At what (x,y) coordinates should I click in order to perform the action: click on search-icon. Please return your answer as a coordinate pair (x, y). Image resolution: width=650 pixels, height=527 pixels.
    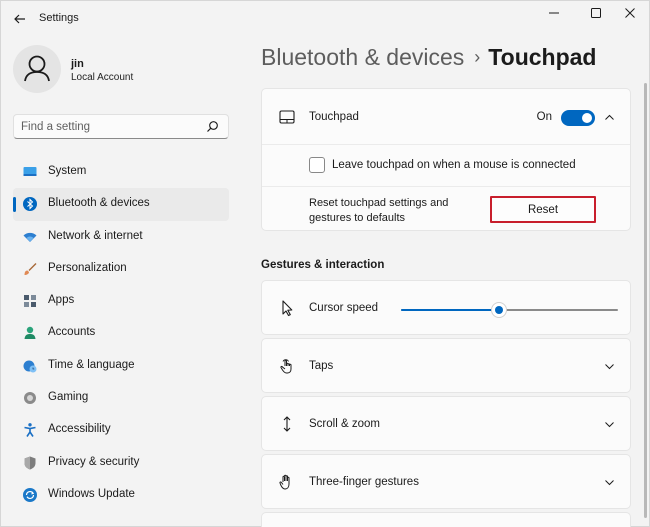
    Looking at the image, I should click on (212, 126).